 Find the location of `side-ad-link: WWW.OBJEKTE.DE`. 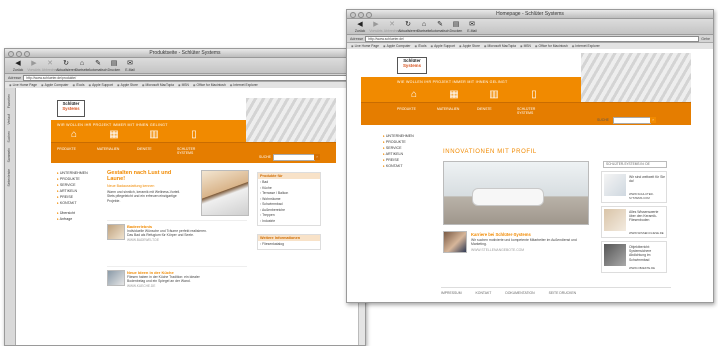

side-ad-link: WWW.OBJEKTE.DE is located at coordinates (642, 268).